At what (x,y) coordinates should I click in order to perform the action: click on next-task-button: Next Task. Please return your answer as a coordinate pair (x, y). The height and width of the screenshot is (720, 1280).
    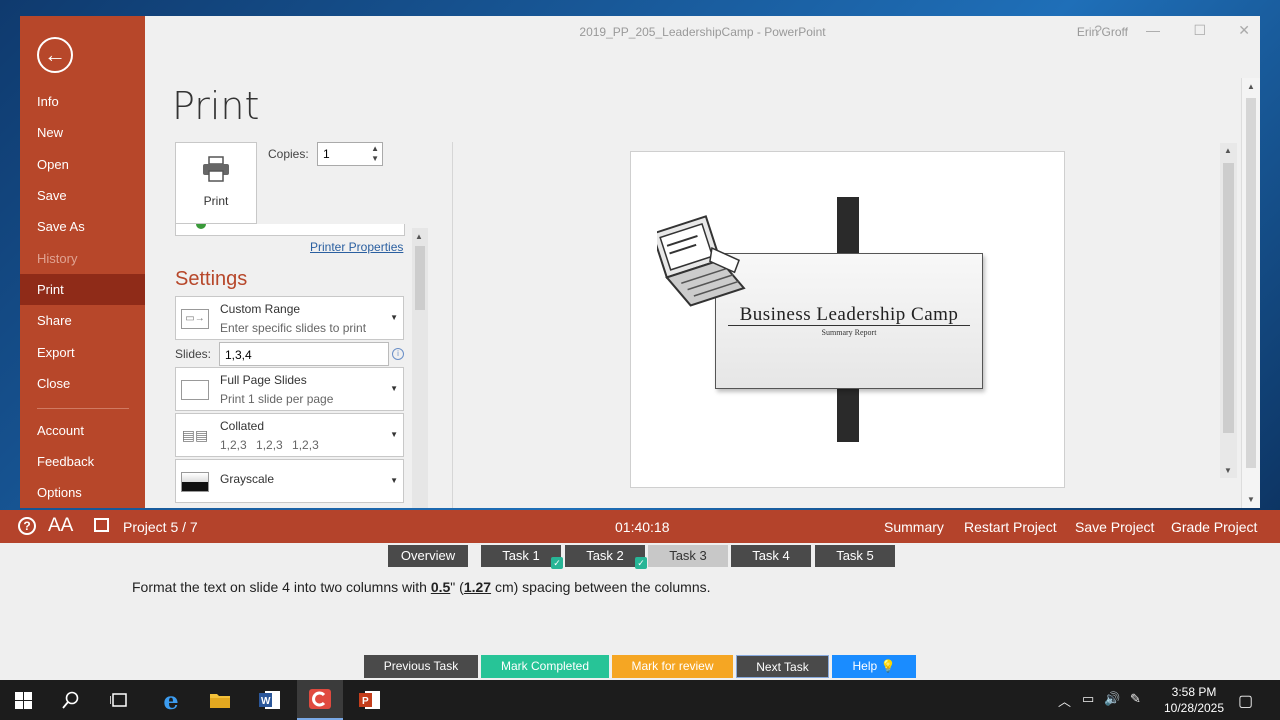
    Looking at the image, I should click on (782, 666).